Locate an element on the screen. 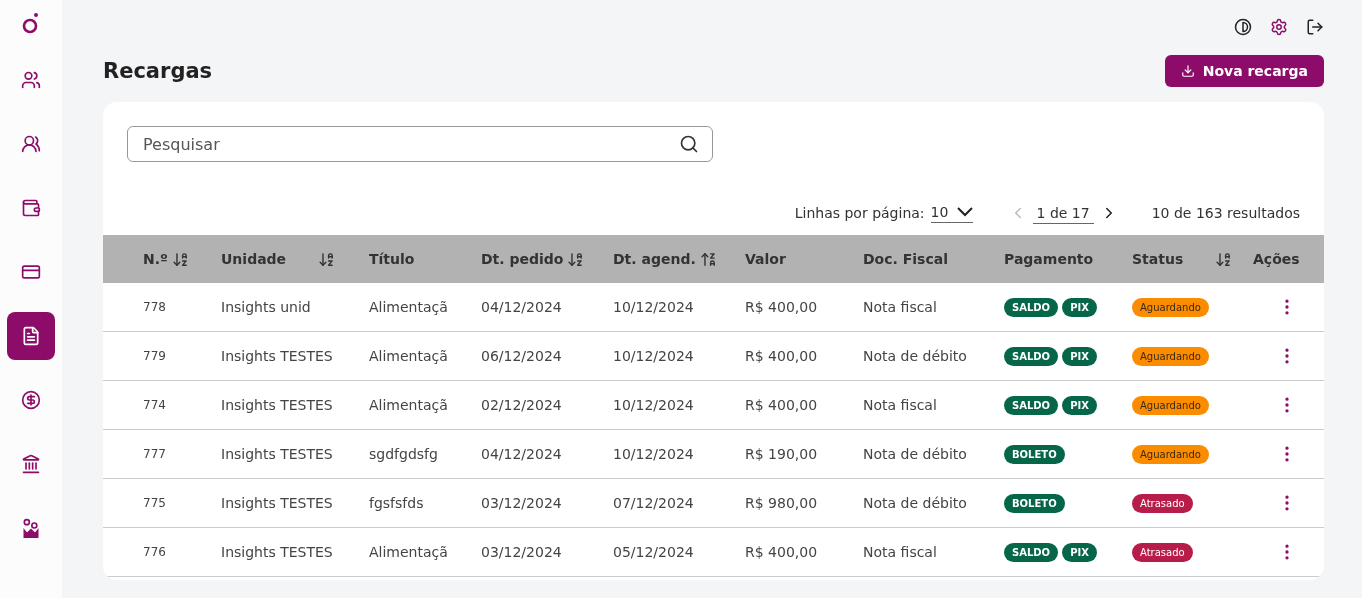 This screenshot has width=1362, height=598. table-cell-text: 776 is located at coordinates (155, 552).